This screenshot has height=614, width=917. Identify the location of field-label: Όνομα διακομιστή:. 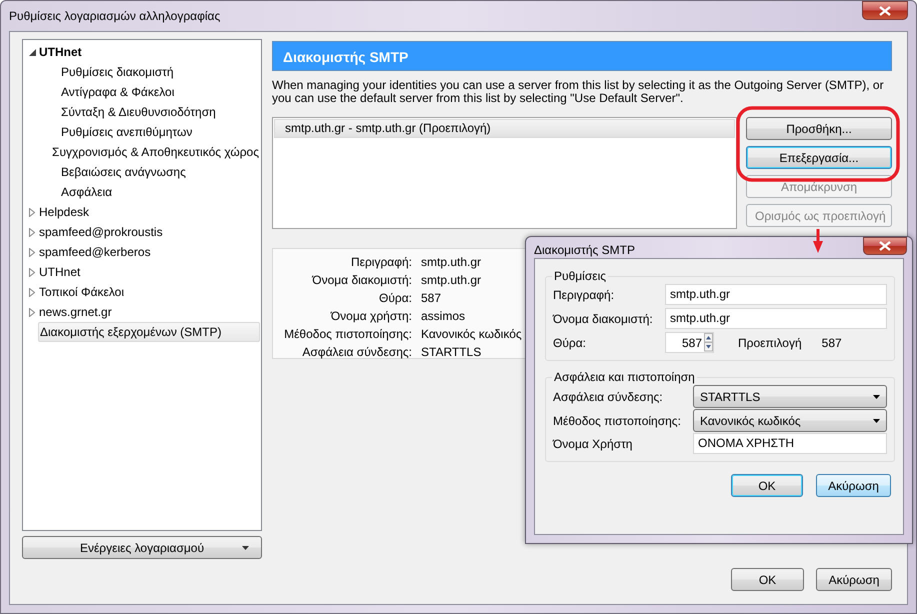
(603, 319).